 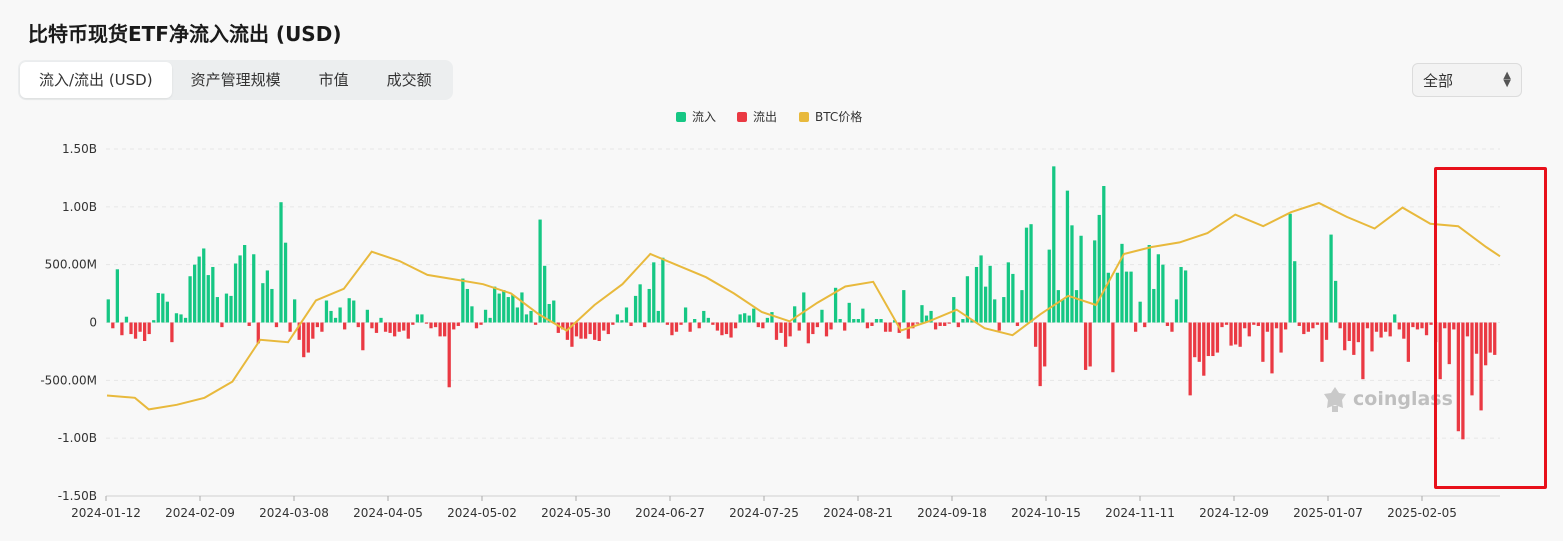 I want to click on highlight-box, so click(x=1490, y=328).